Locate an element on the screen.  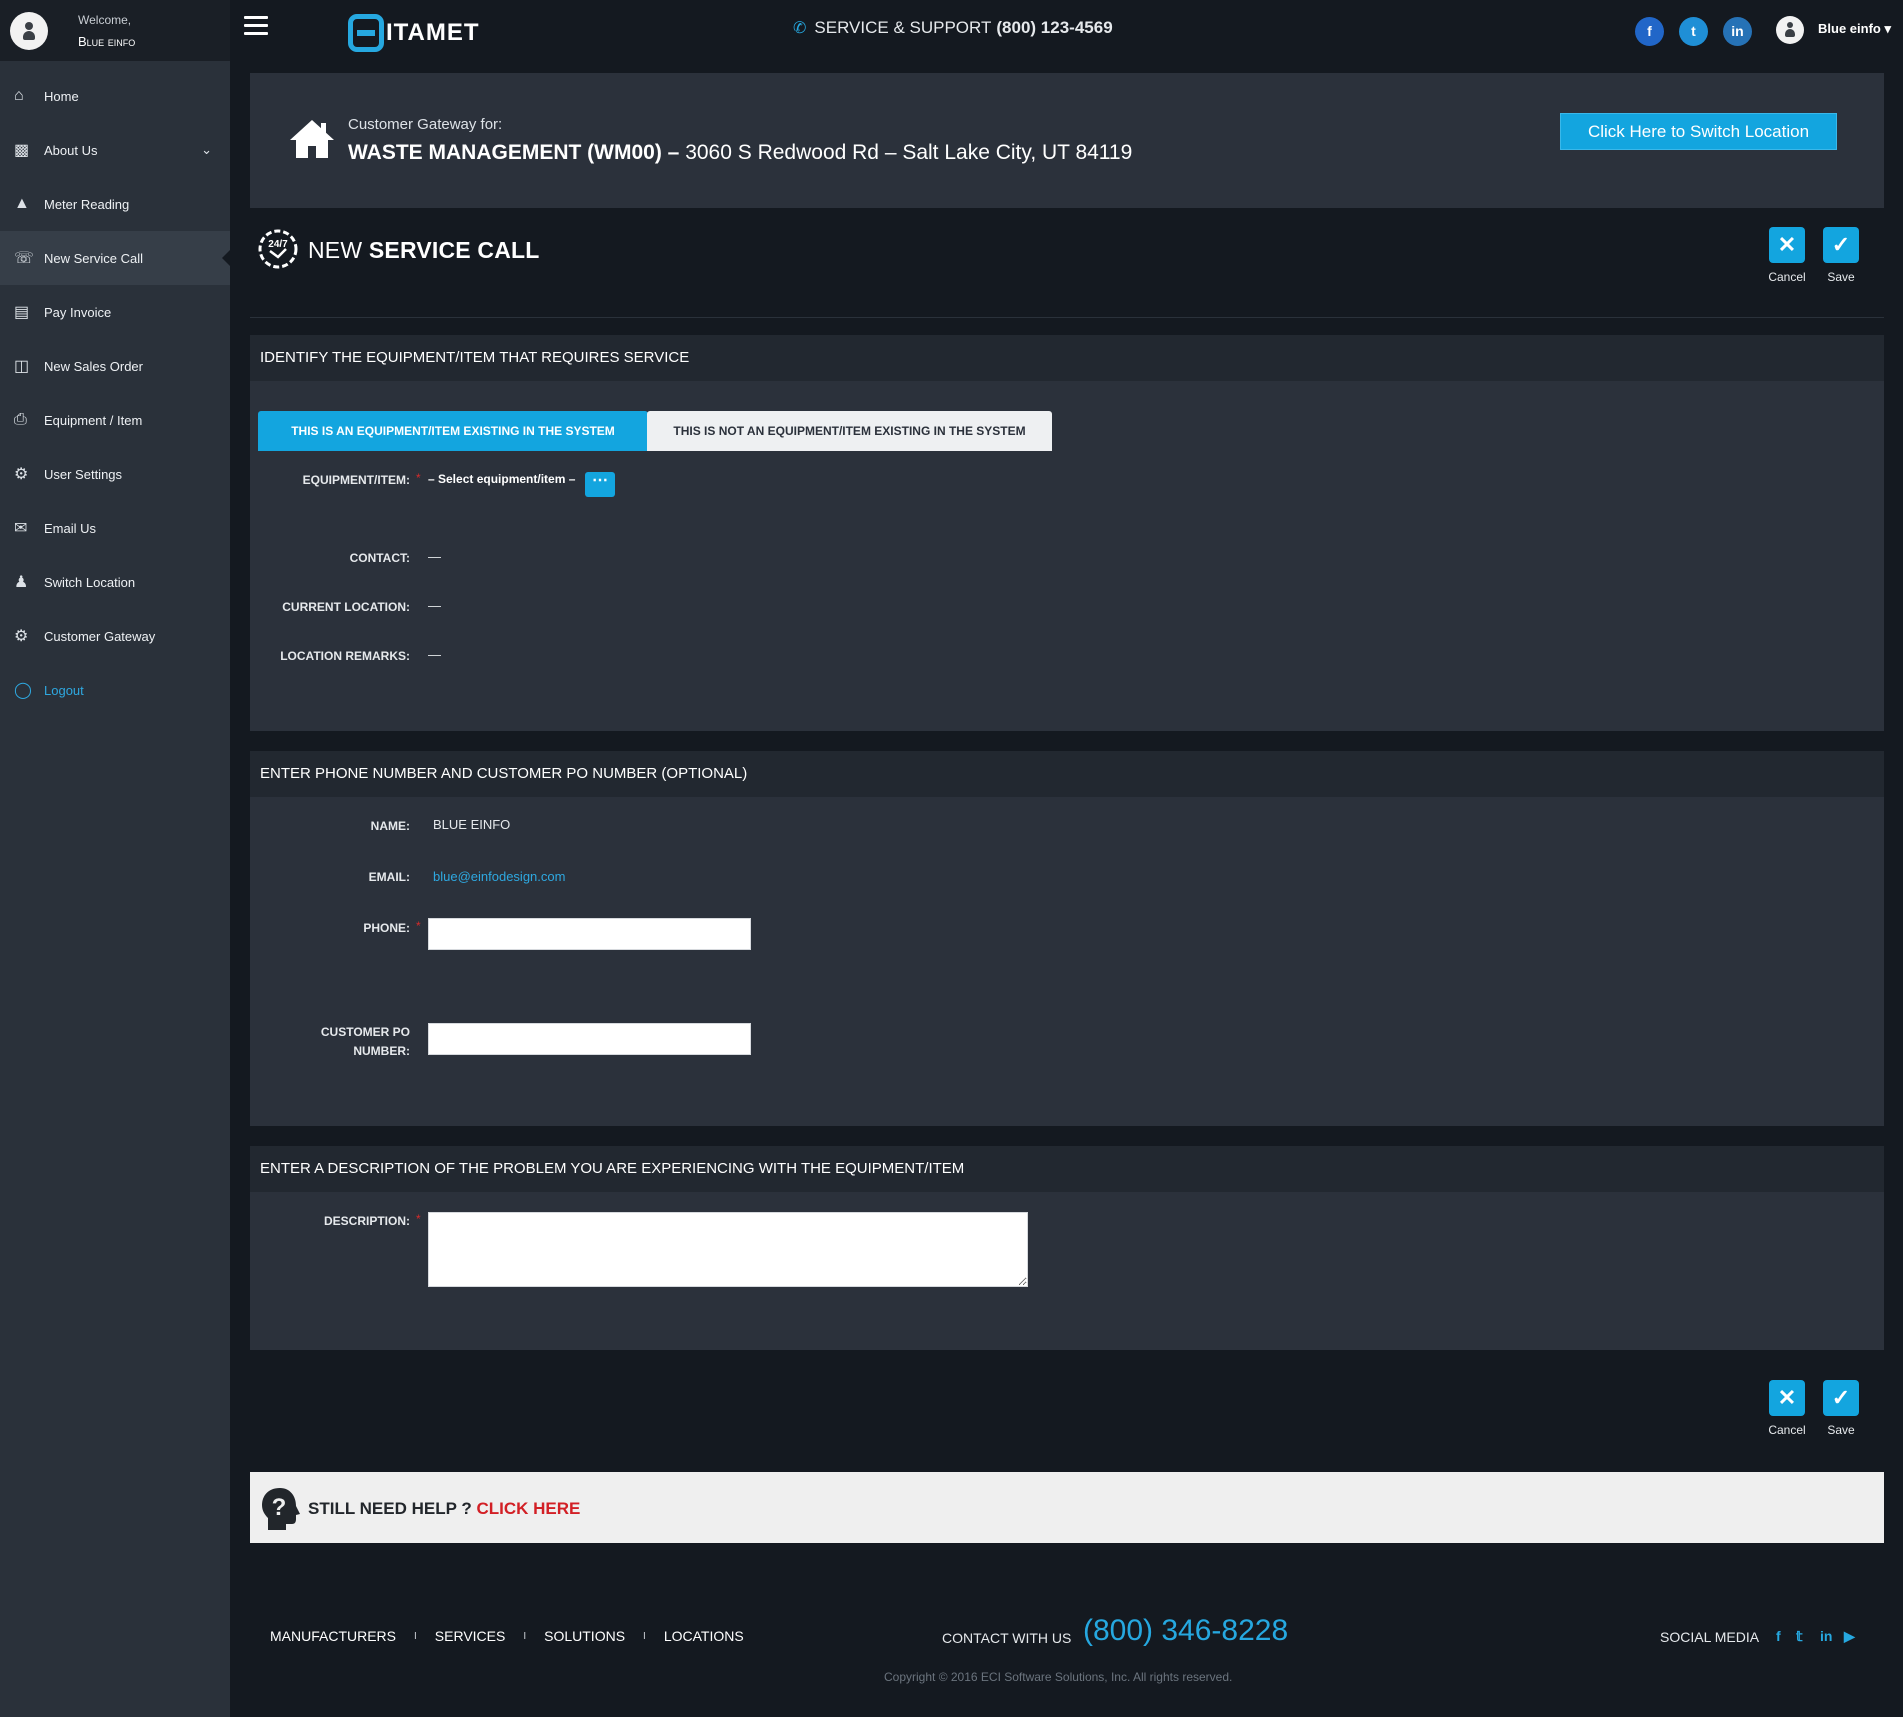
sidebar-item-logout: ◯ Logout is located at coordinates (115, 690).